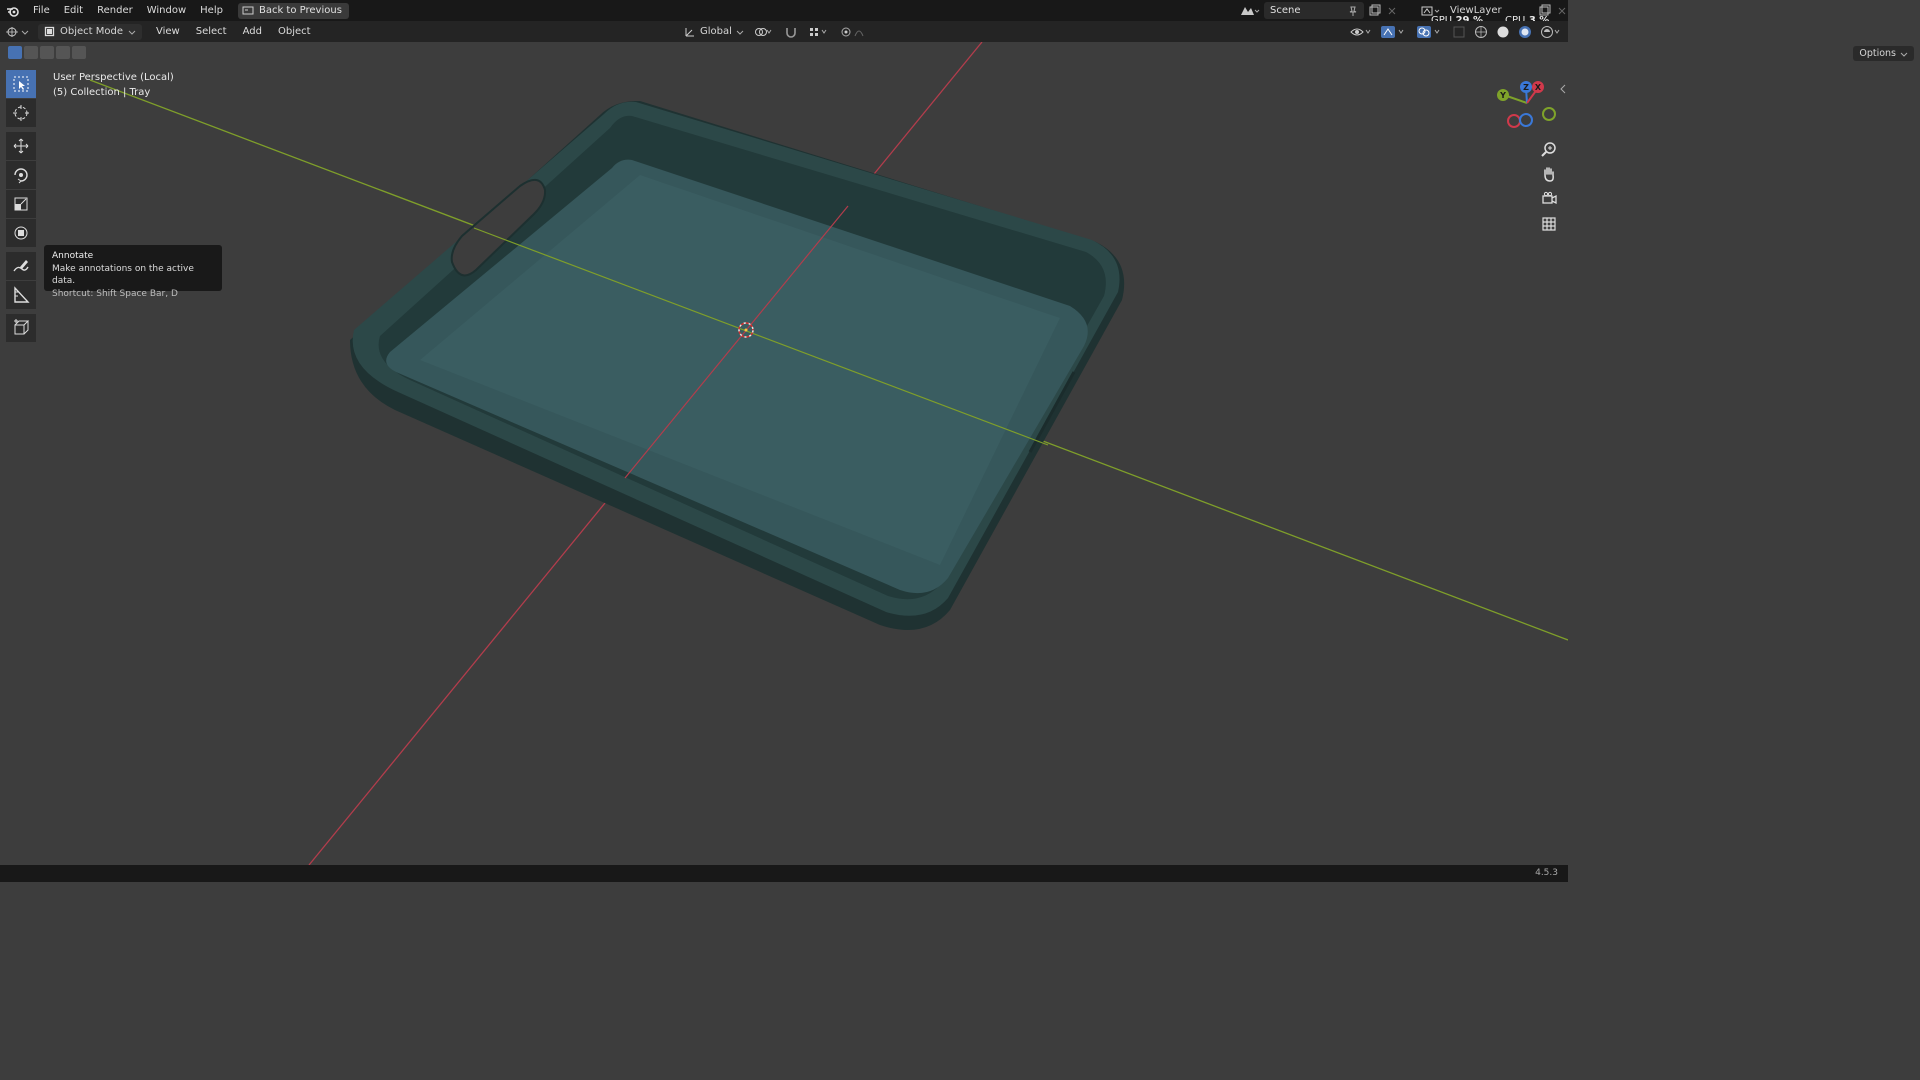 The image size is (1920, 1080). I want to click on gizmo-toggle-icon, so click(1394, 32).